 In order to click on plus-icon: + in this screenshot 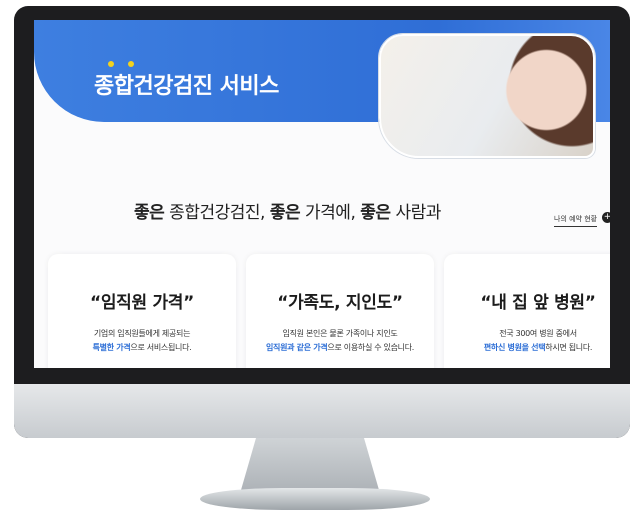, I will do `click(606, 217)`.